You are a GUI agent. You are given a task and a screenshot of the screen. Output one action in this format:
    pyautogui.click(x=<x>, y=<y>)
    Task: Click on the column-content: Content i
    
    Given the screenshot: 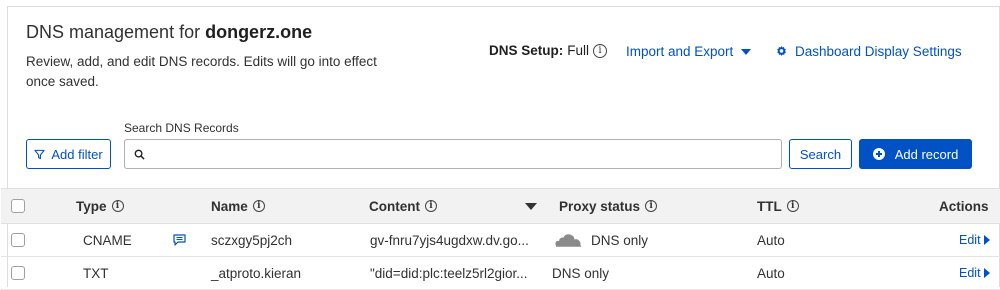 What is the action you would take?
    pyautogui.click(x=403, y=206)
    